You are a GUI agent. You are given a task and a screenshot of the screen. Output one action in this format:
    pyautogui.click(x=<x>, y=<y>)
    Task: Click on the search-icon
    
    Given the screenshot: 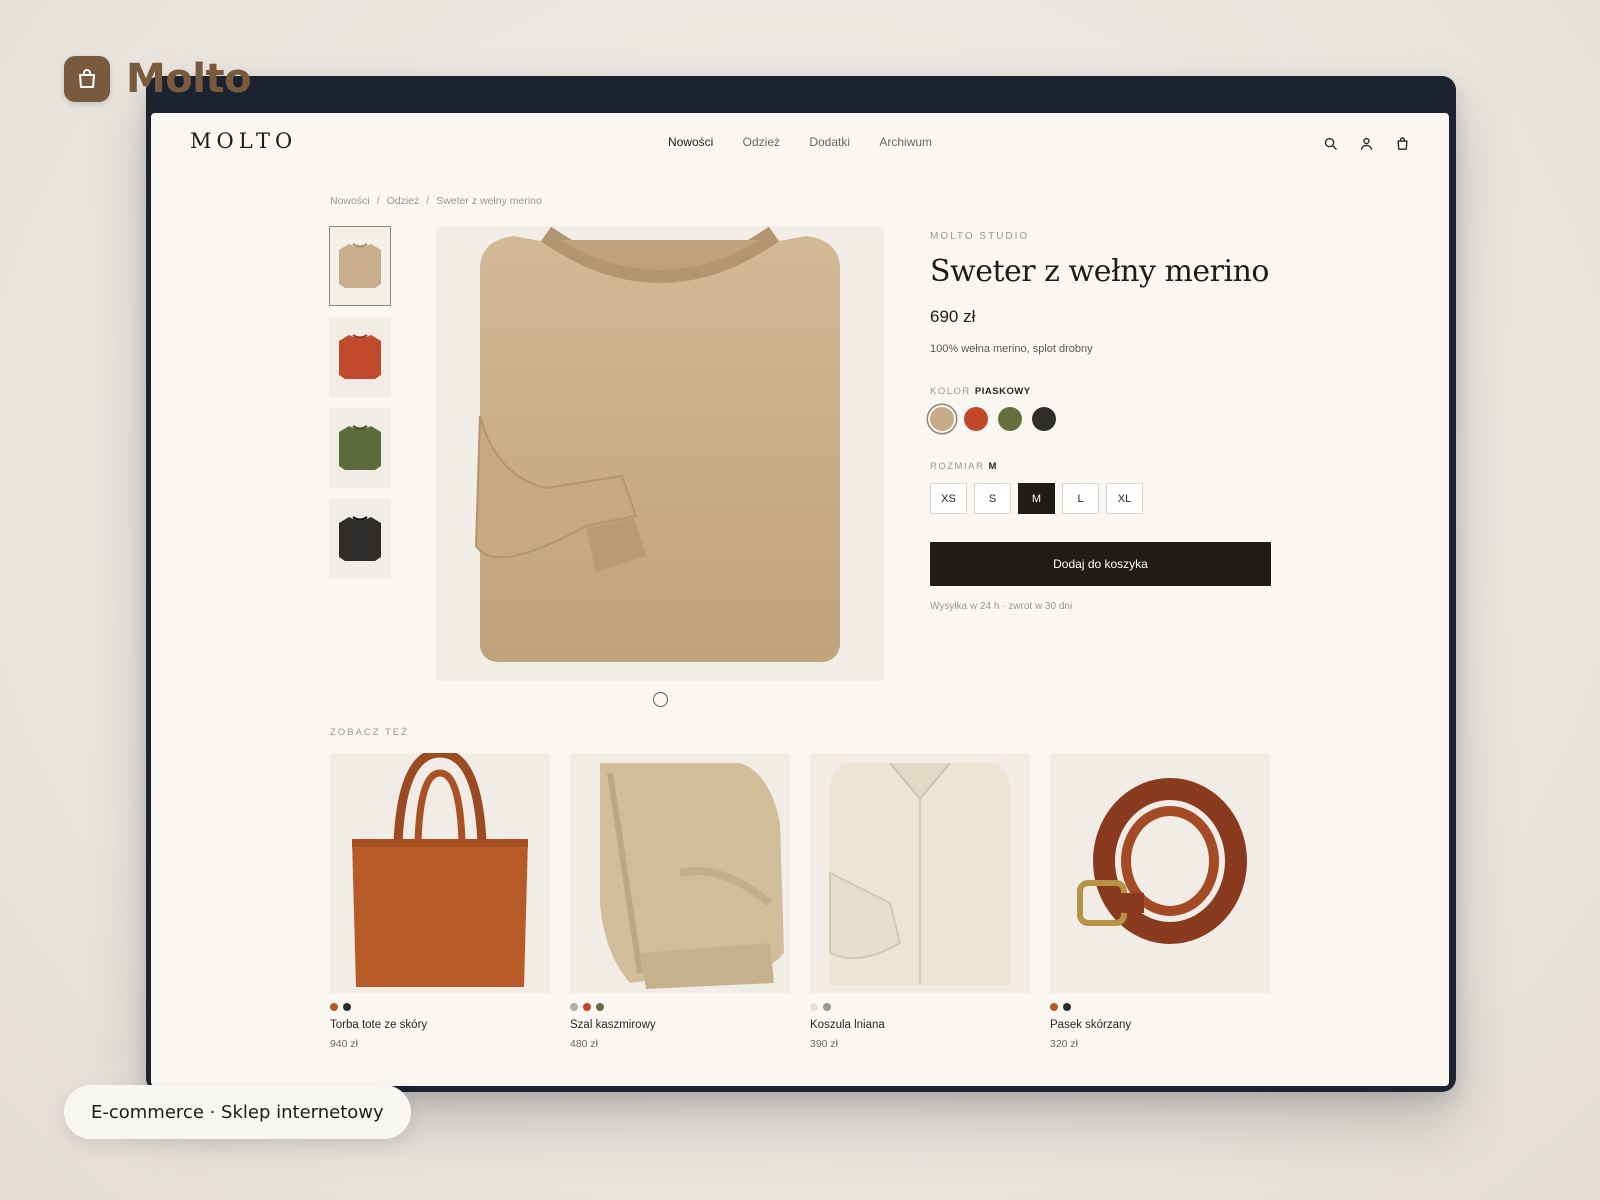 What is the action you would take?
    pyautogui.click(x=1330, y=143)
    